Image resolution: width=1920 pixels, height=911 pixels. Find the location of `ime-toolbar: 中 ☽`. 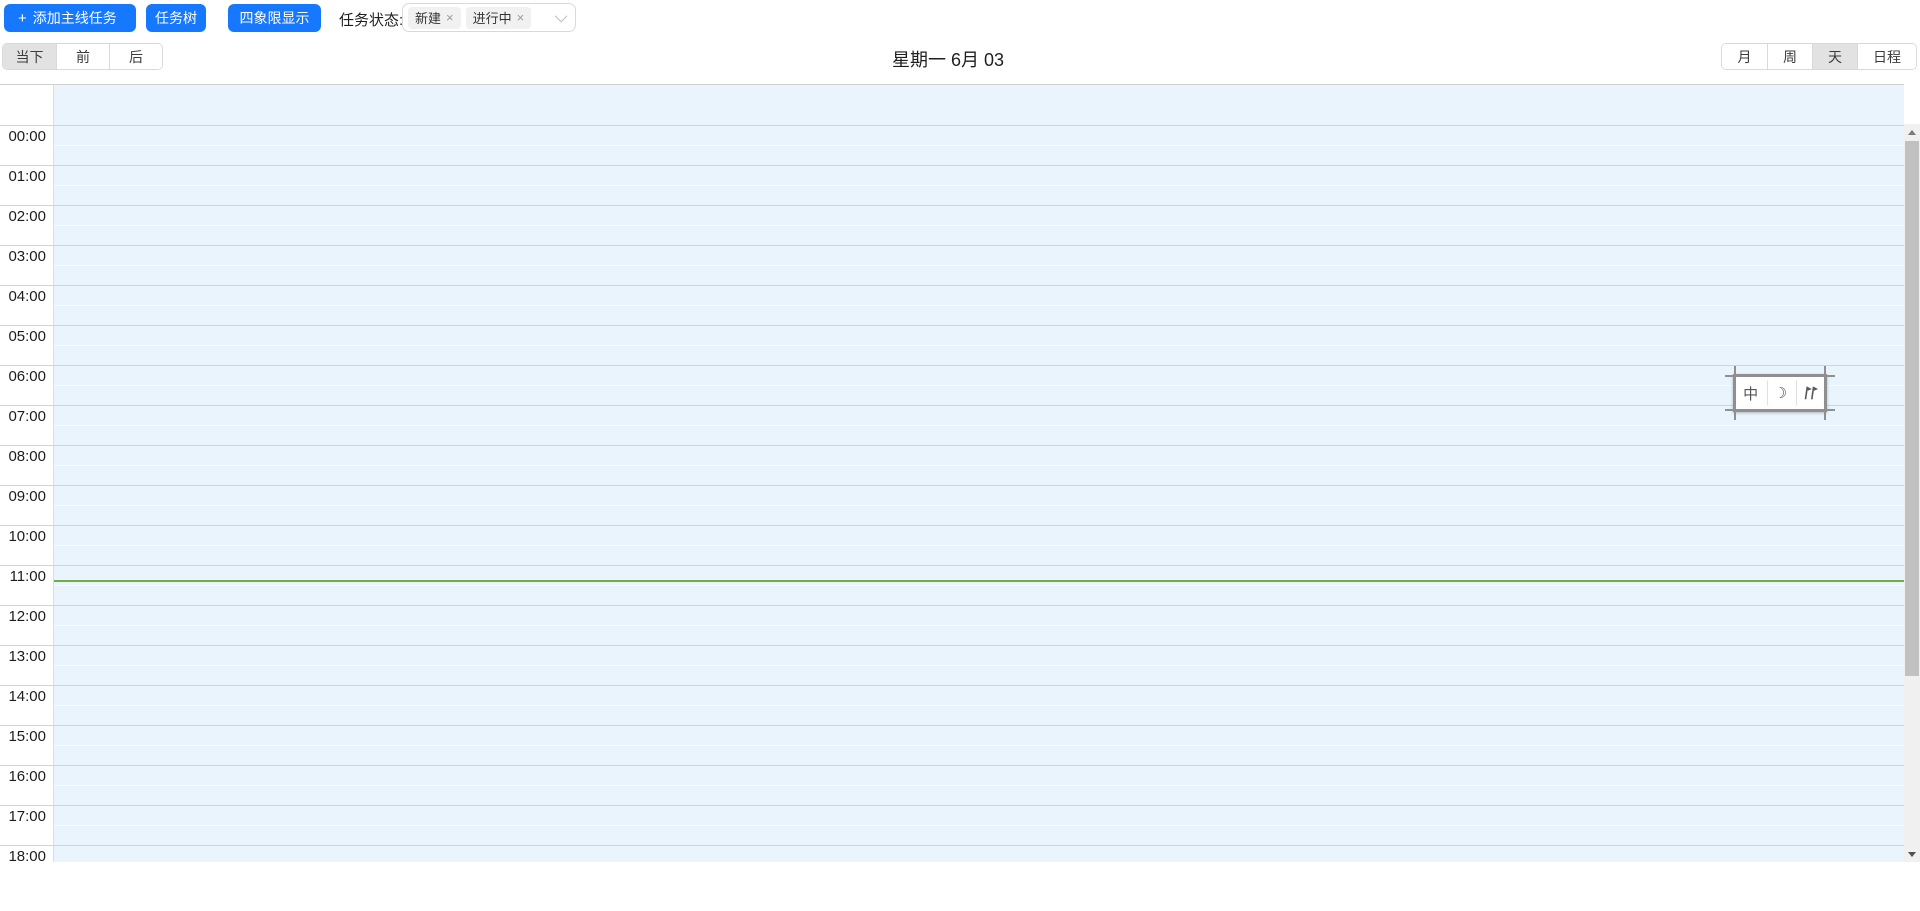

ime-toolbar: 中 ☽ is located at coordinates (1780, 393).